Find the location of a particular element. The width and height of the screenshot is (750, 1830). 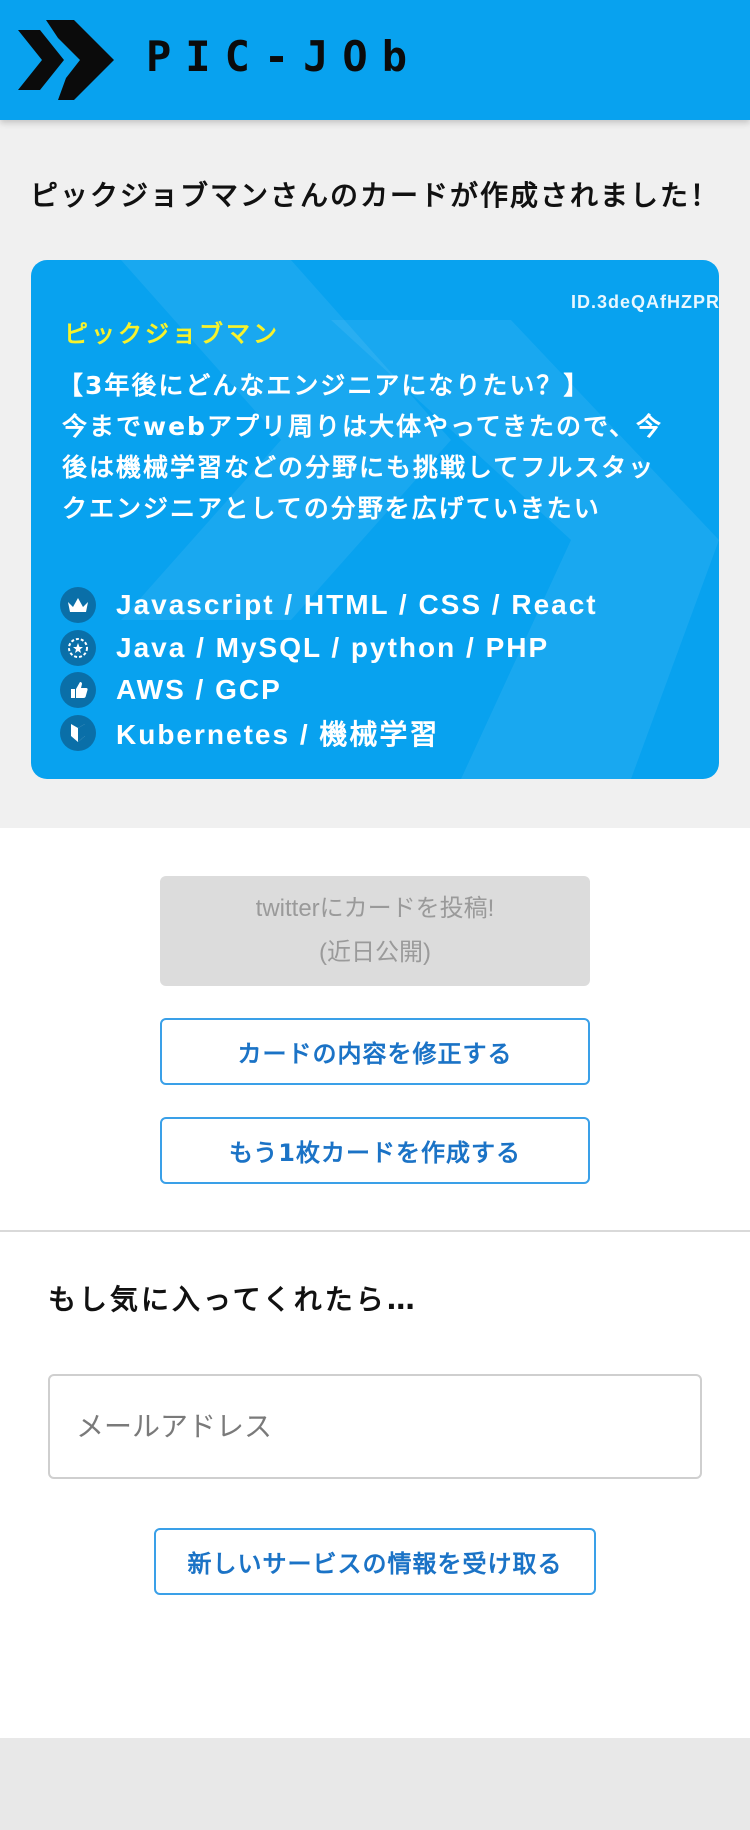

app-header: PIC-JOb is located at coordinates (375, 60).